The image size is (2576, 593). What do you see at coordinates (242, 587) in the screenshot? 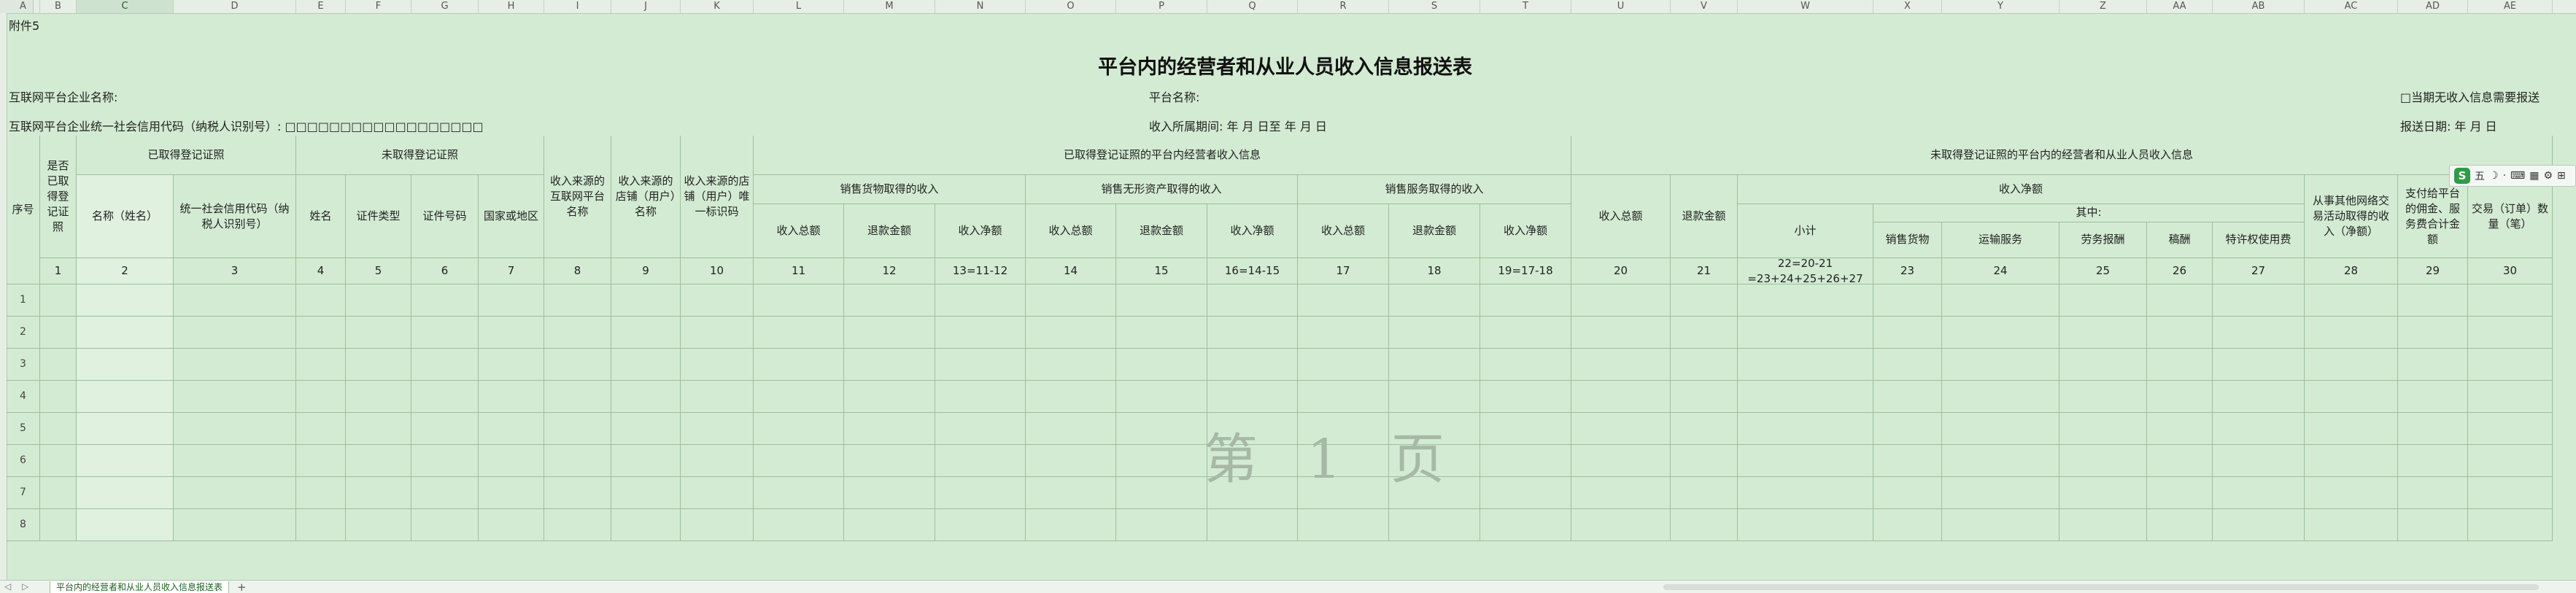
I see `add-sheet-button: +` at bounding box center [242, 587].